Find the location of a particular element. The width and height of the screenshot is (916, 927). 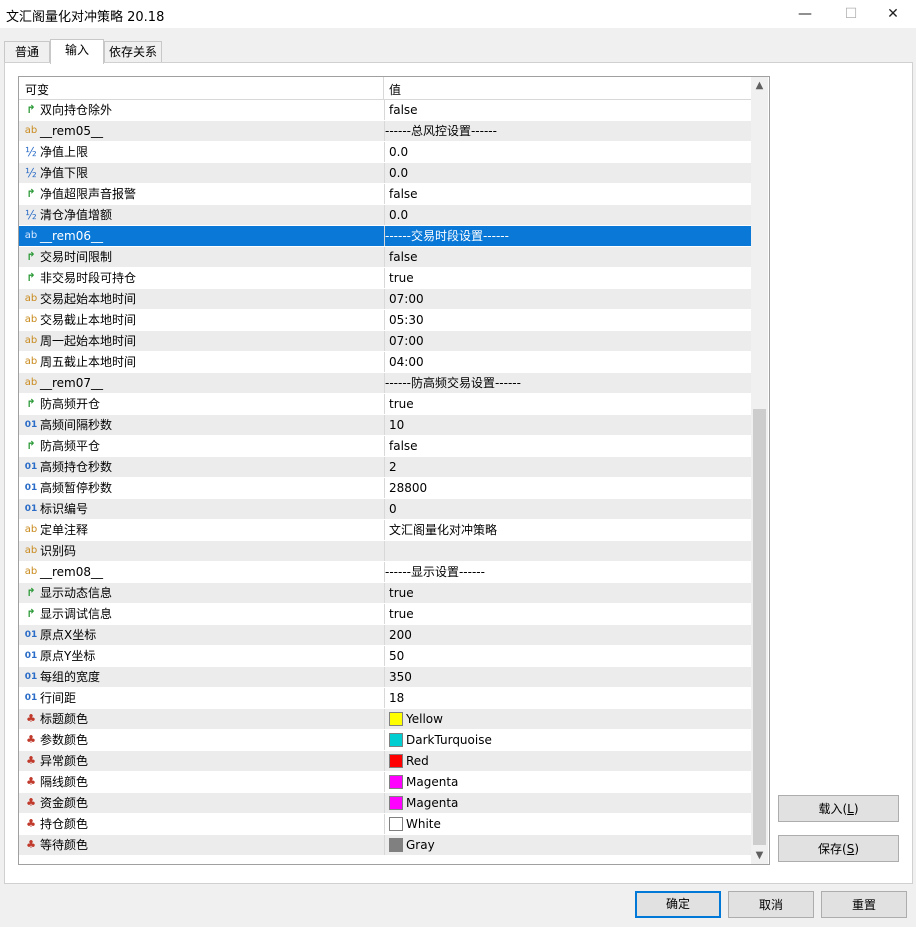

table-row: ♣ 标题颜色 Yellow is located at coordinates (385, 719).